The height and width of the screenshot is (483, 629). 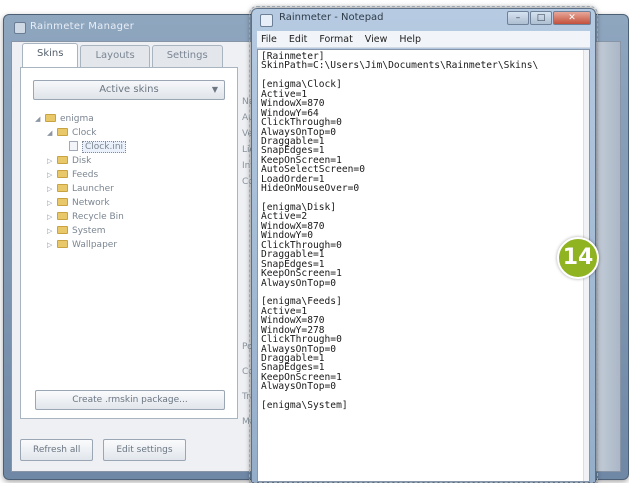 What do you see at coordinates (115, 56) in the screenshot?
I see `tab-layouts: Layouts` at bounding box center [115, 56].